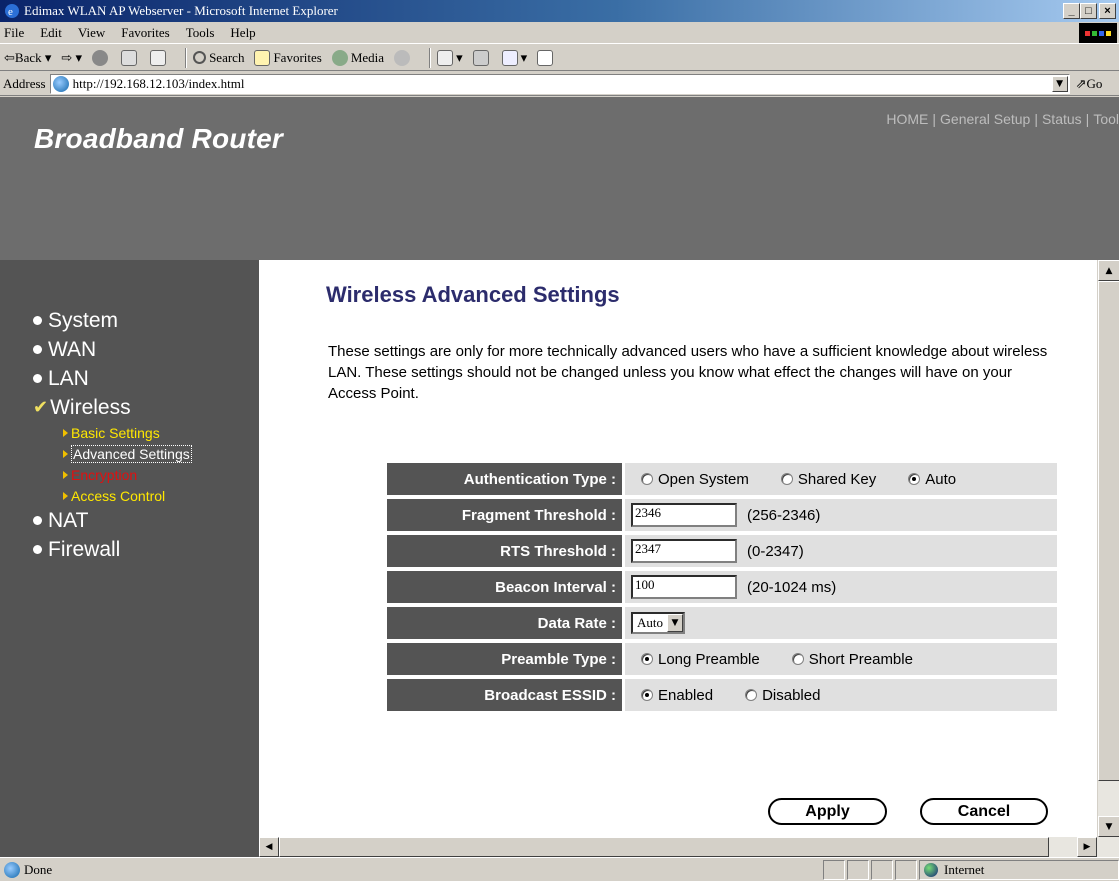  What do you see at coordinates (695, 479) in the screenshot?
I see `auth-open-system-radio: Open System` at bounding box center [695, 479].